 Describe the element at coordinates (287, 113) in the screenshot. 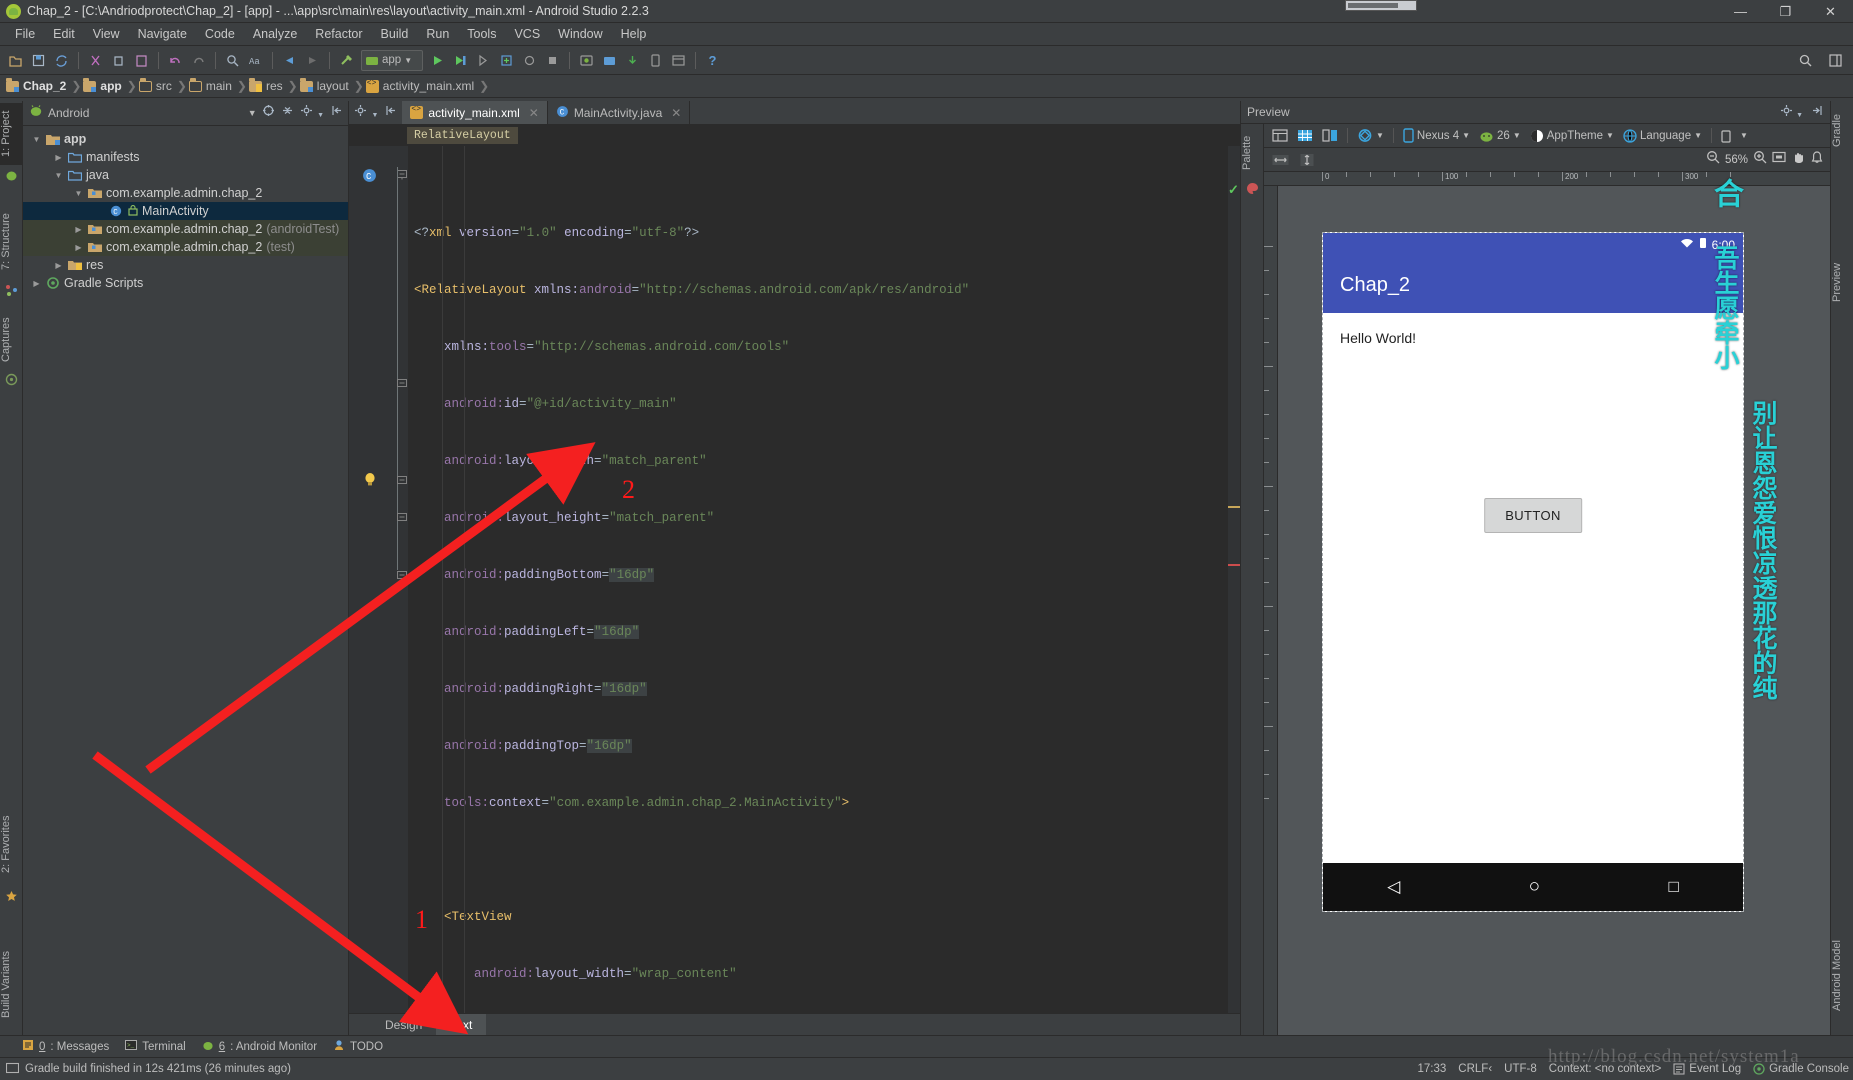

I see `collapse-all-icon` at that location.